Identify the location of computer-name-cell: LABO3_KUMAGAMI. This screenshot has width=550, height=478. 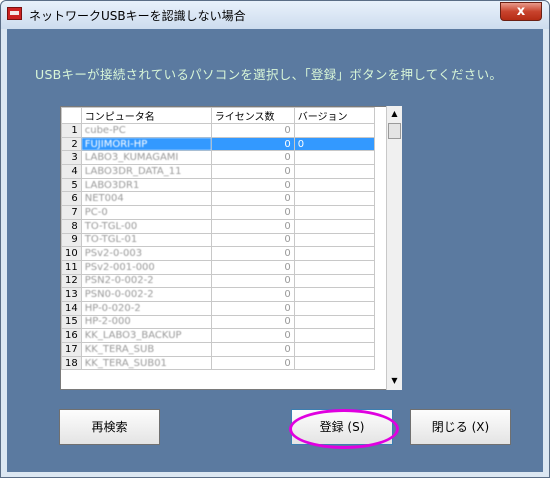
(146, 158).